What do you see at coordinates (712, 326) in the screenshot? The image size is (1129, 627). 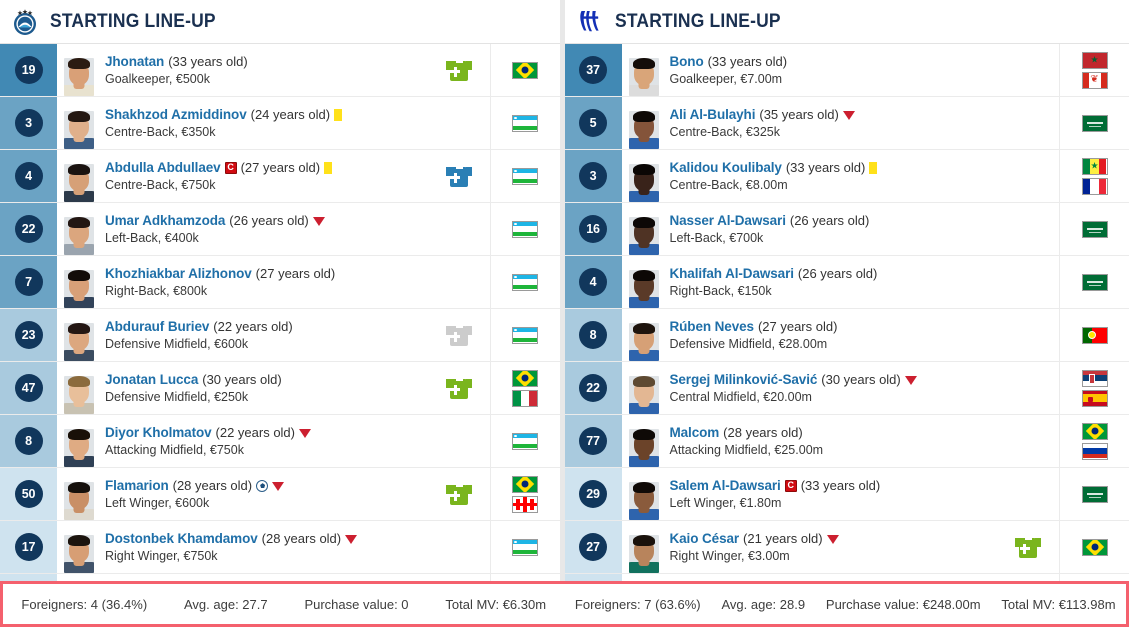 I see `player-name-link: Rúben Neves` at bounding box center [712, 326].